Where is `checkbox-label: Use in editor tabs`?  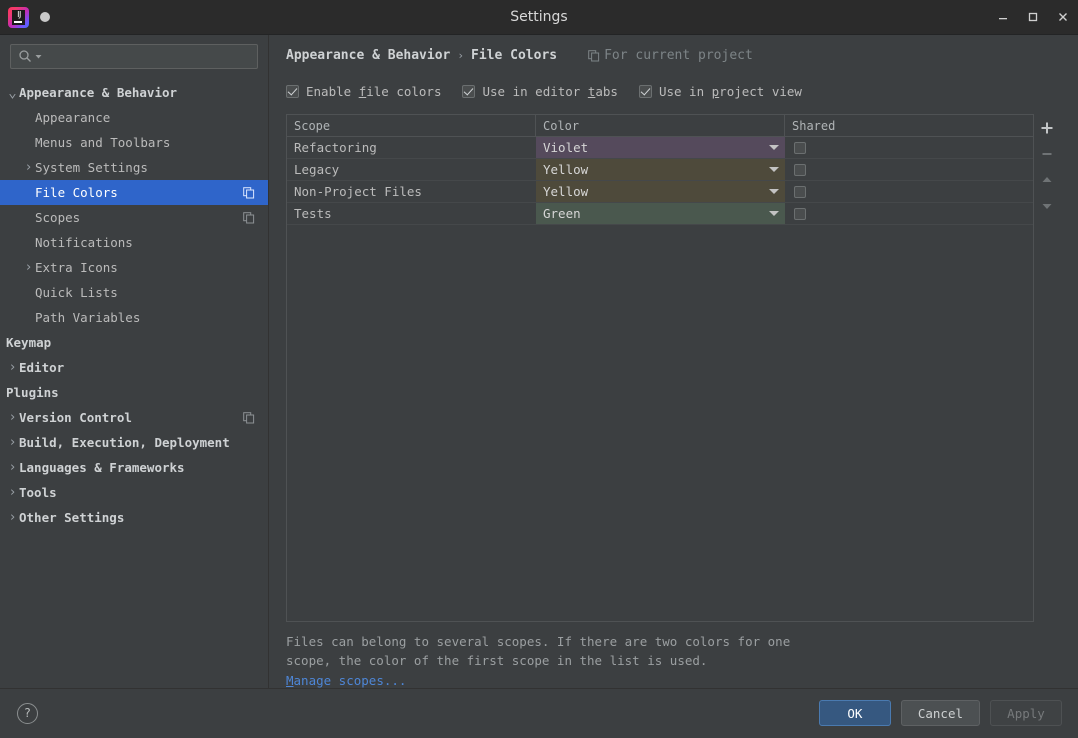
checkbox-label: Use in editor tabs is located at coordinates (549, 91).